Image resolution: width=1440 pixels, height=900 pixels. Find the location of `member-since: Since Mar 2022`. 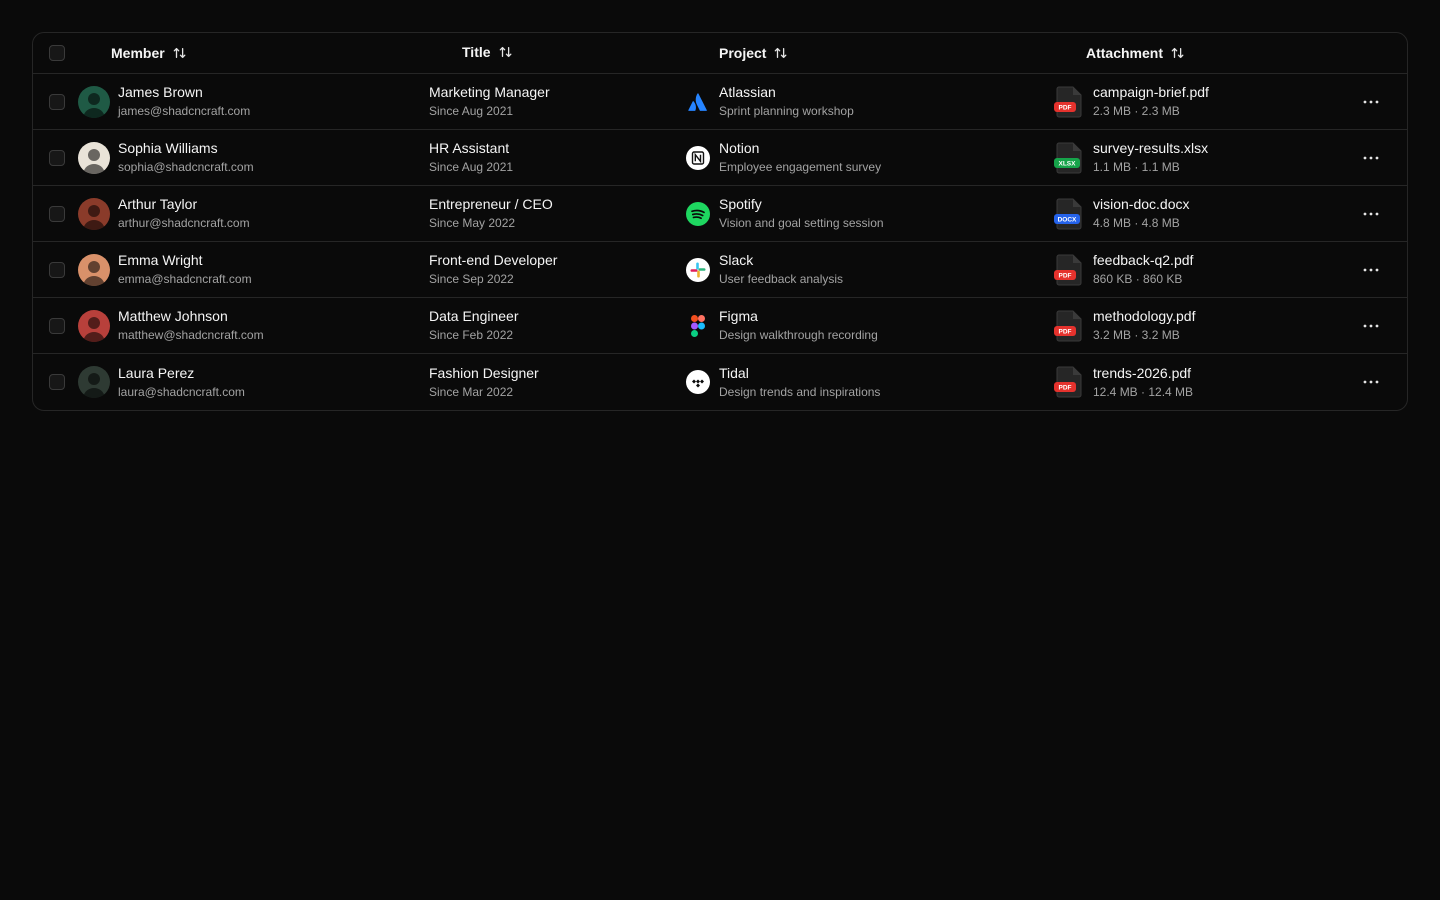

member-since: Since Mar 2022 is located at coordinates (471, 391).